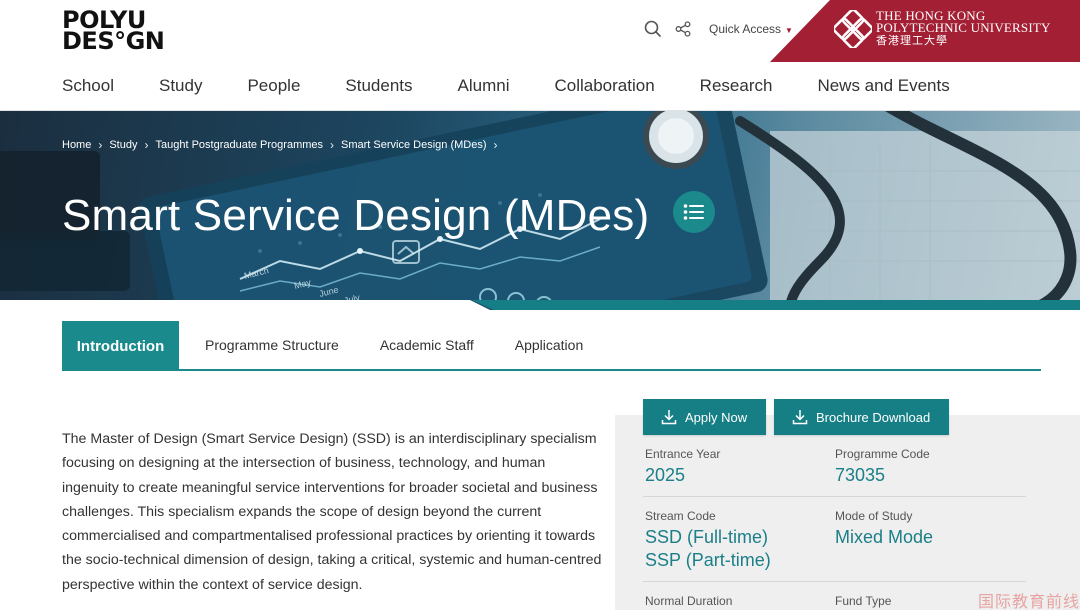  What do you see at coordinates (356, 215) in the screenshot?
I see `page-title: Smart Service Design (MDes)` at bounding box center [356, 215].